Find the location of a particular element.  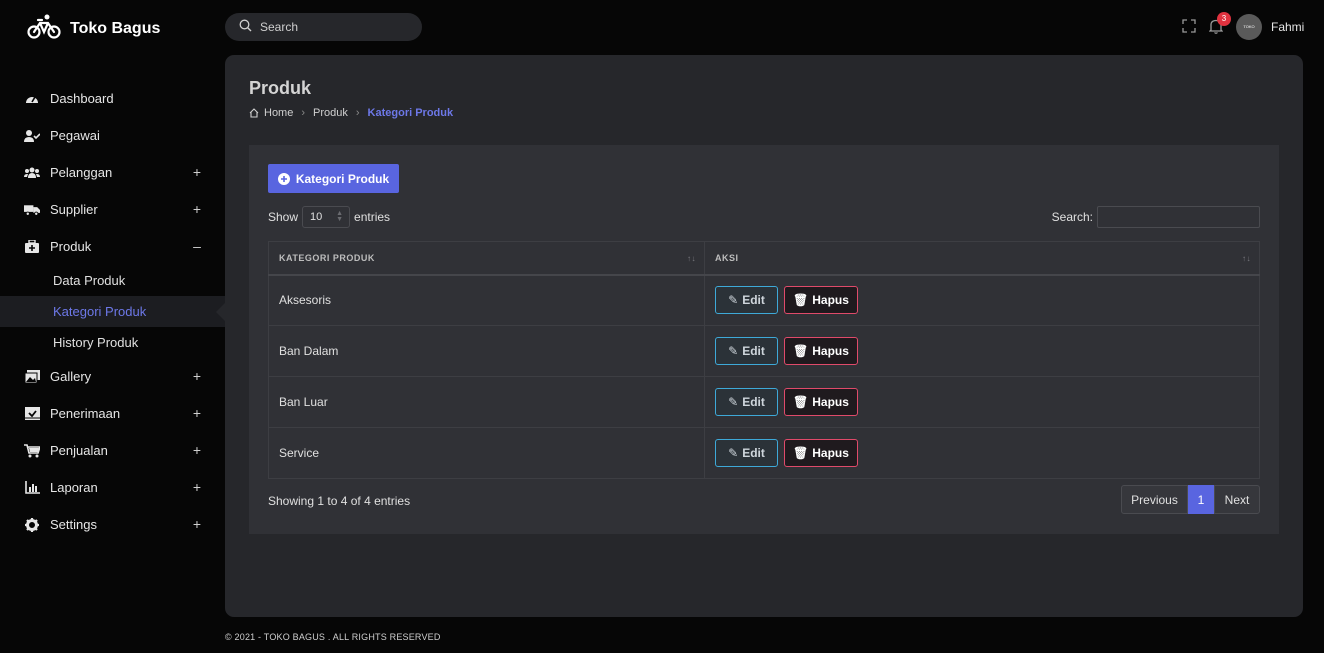

user-check-icon is located at coordinates (32, 136).